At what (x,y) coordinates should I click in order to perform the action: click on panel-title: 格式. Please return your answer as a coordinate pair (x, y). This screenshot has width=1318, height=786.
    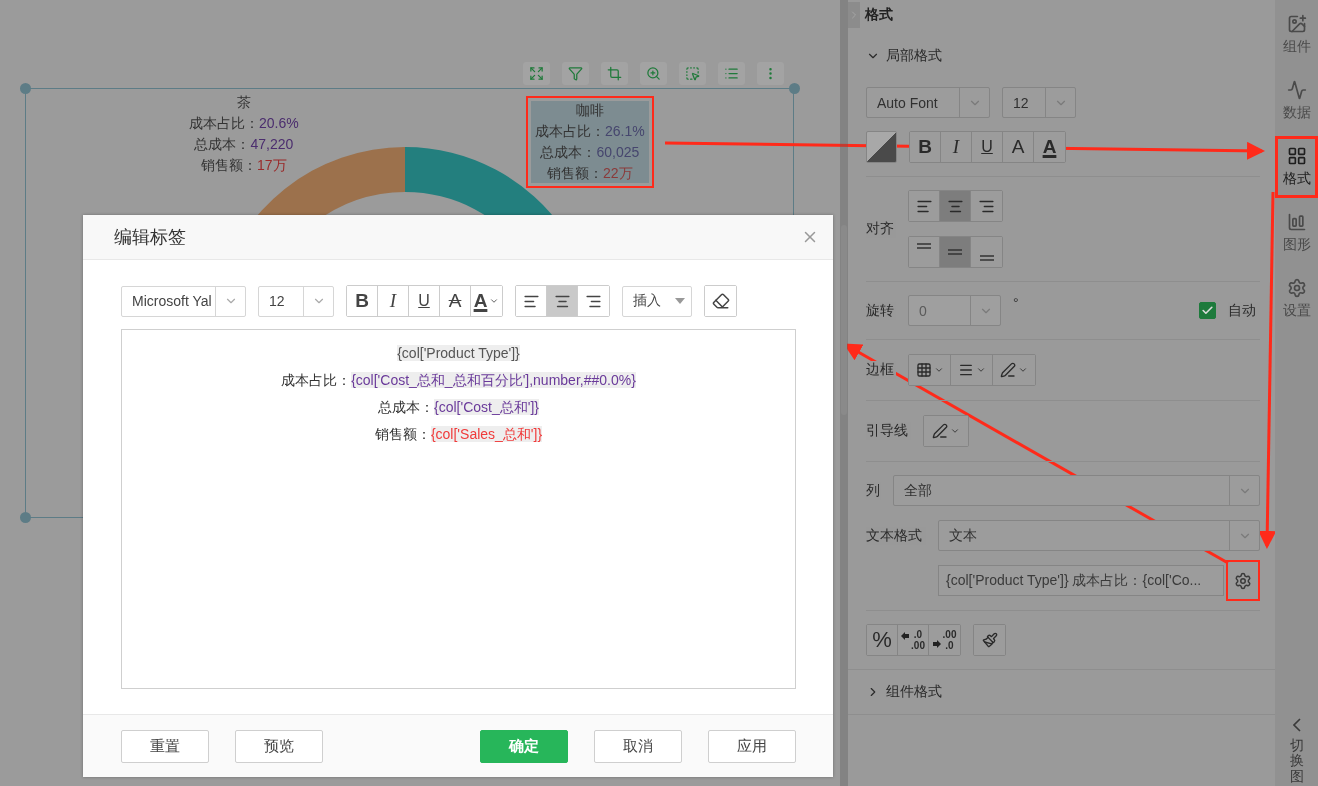
    Looking at the image, I should click on (879, 15).